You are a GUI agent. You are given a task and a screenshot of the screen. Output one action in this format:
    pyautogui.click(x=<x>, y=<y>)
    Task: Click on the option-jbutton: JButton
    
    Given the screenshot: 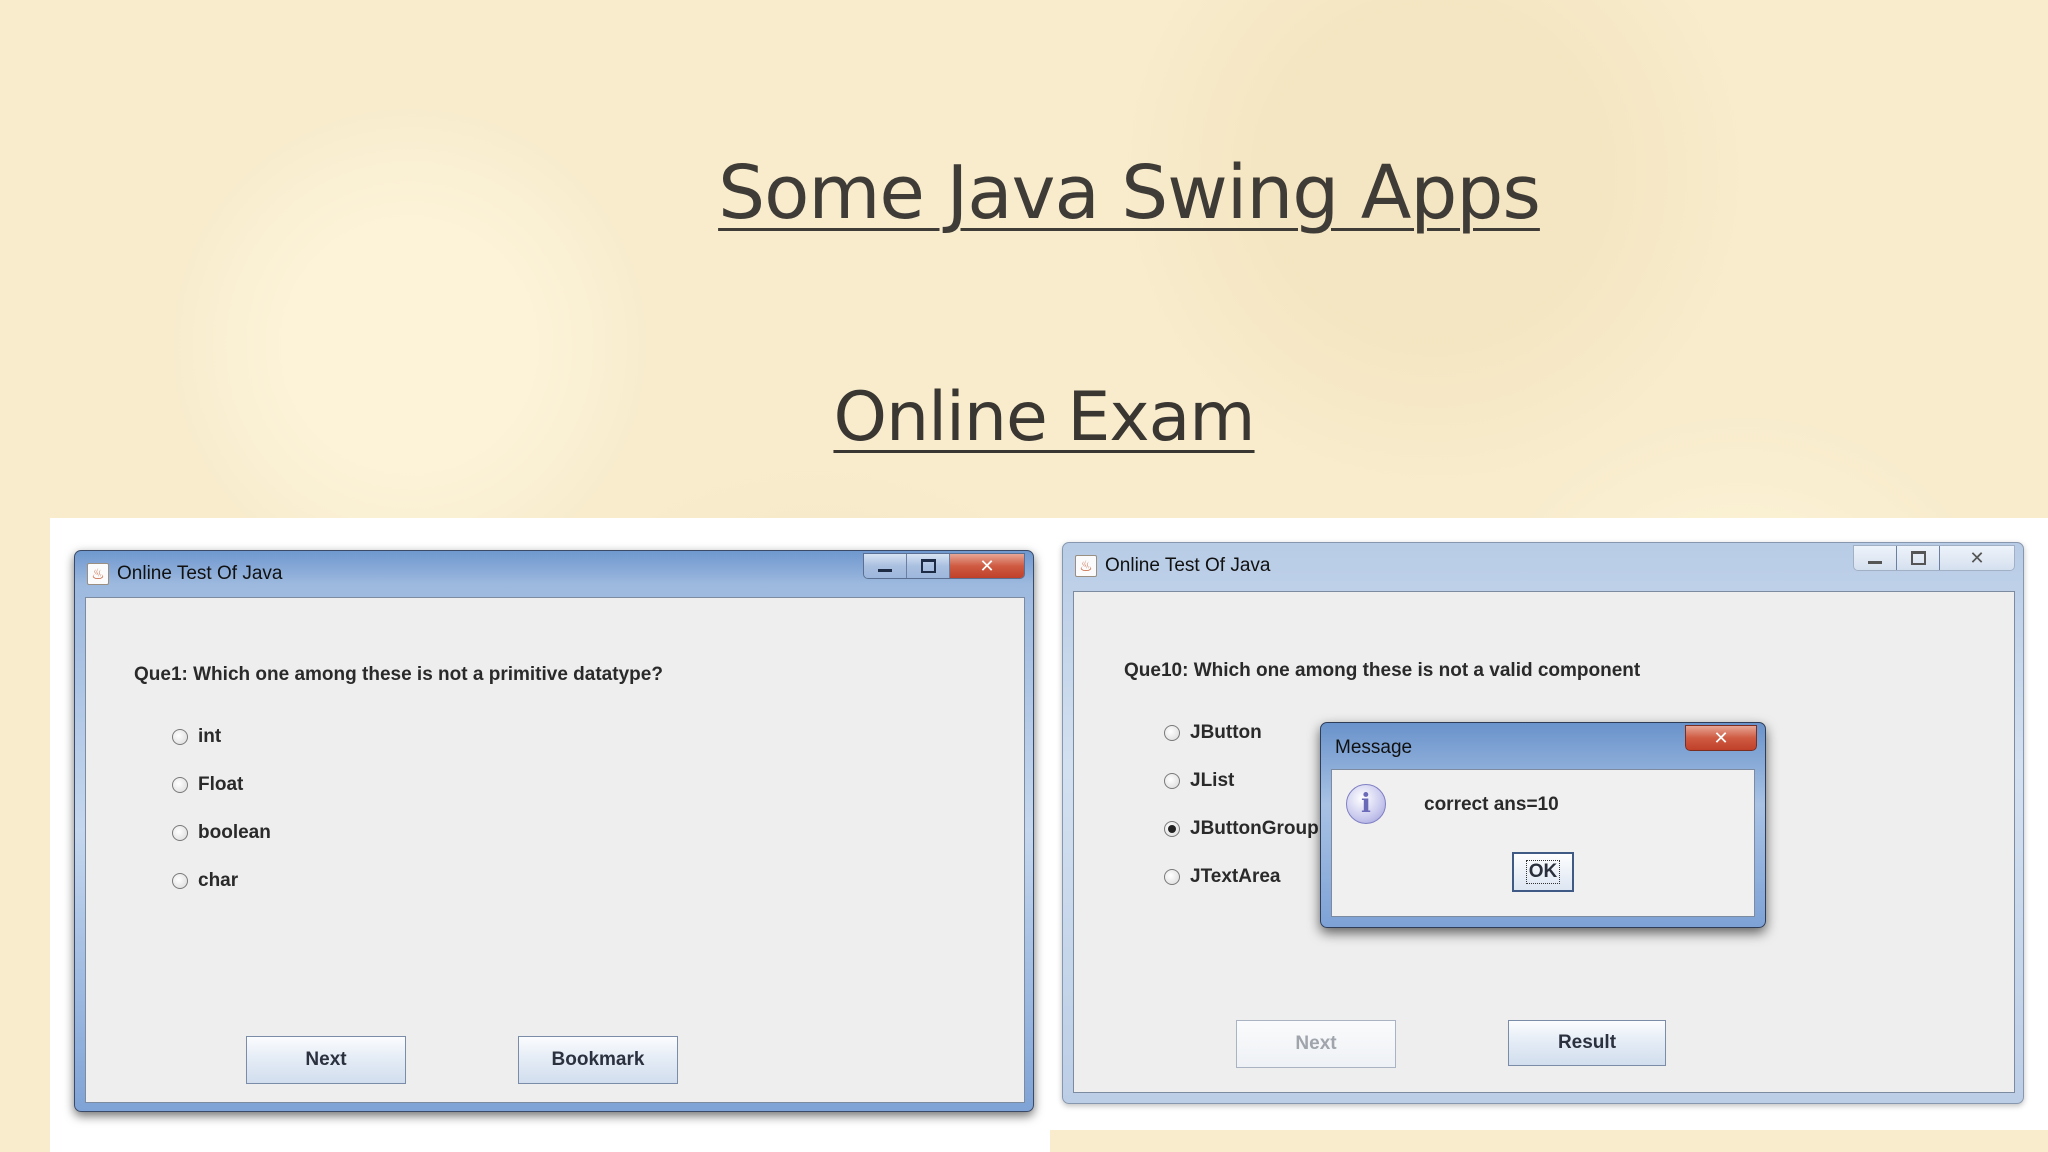 What is the action you would take?
    pyautogui.click(x=1213, y=733)
    